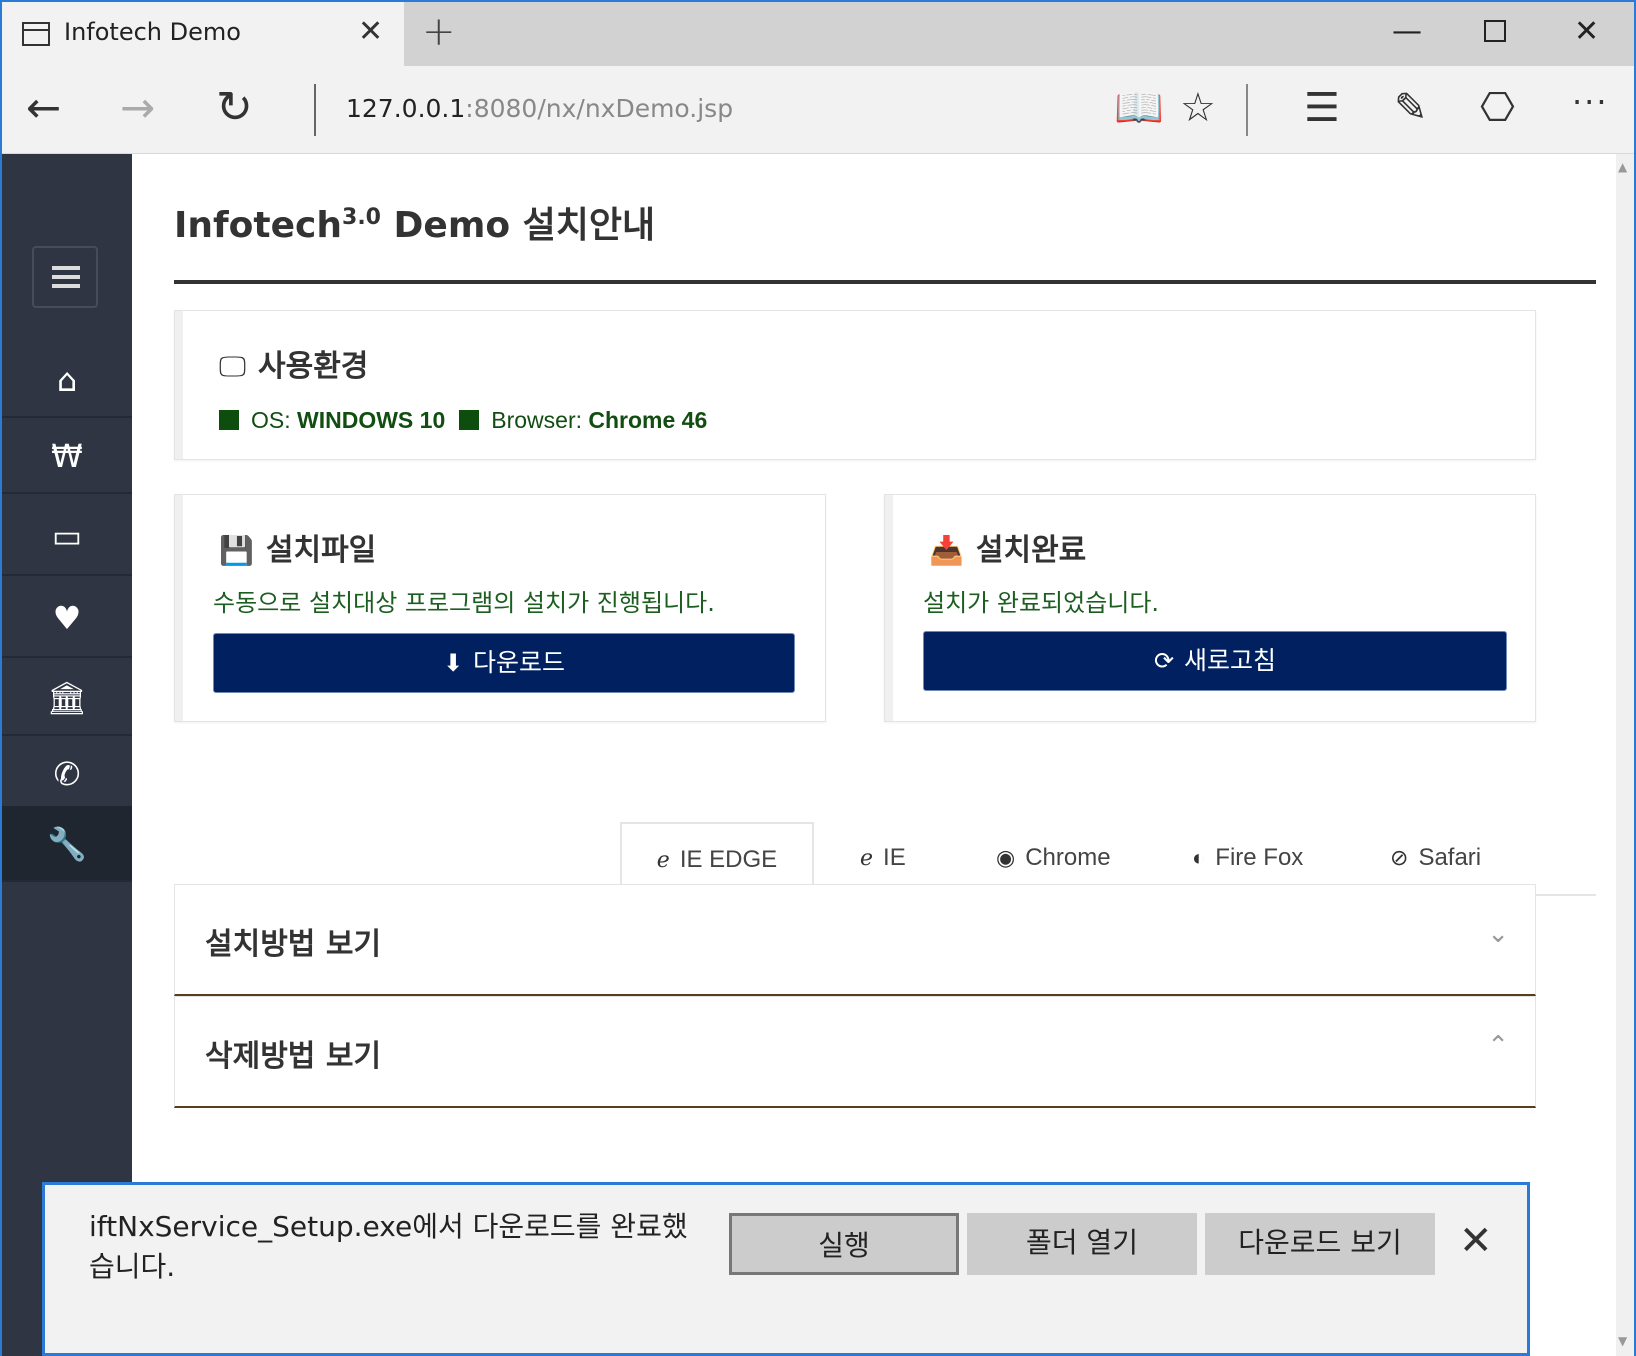 This screenshot has height=1356, width=1636. Describe the element at coordinates (236, 550) in the screenshot. I see `floppy-disk-icon: 💾` at that location.